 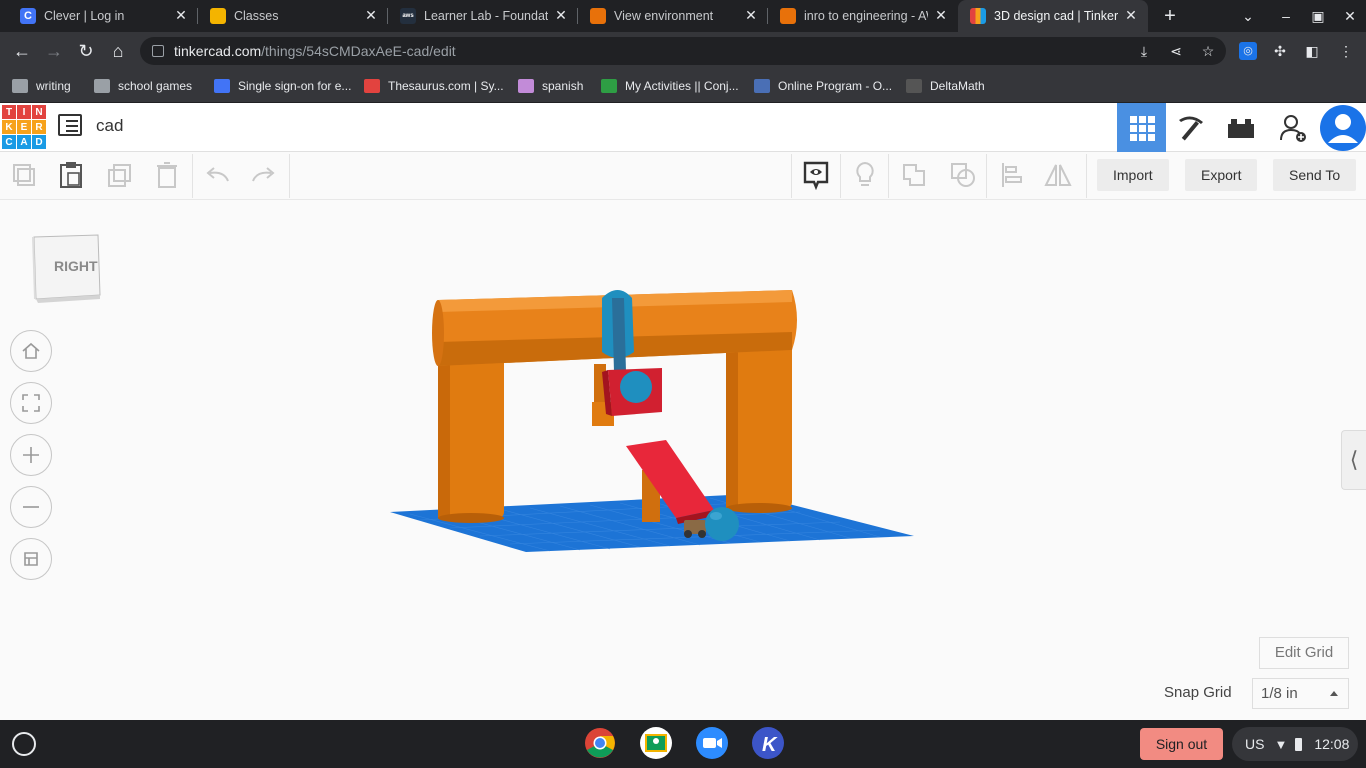 What do you see at coordinates (102, 86) in the screenshot?
I see `folder-icon` at bounding box center [102, 86].